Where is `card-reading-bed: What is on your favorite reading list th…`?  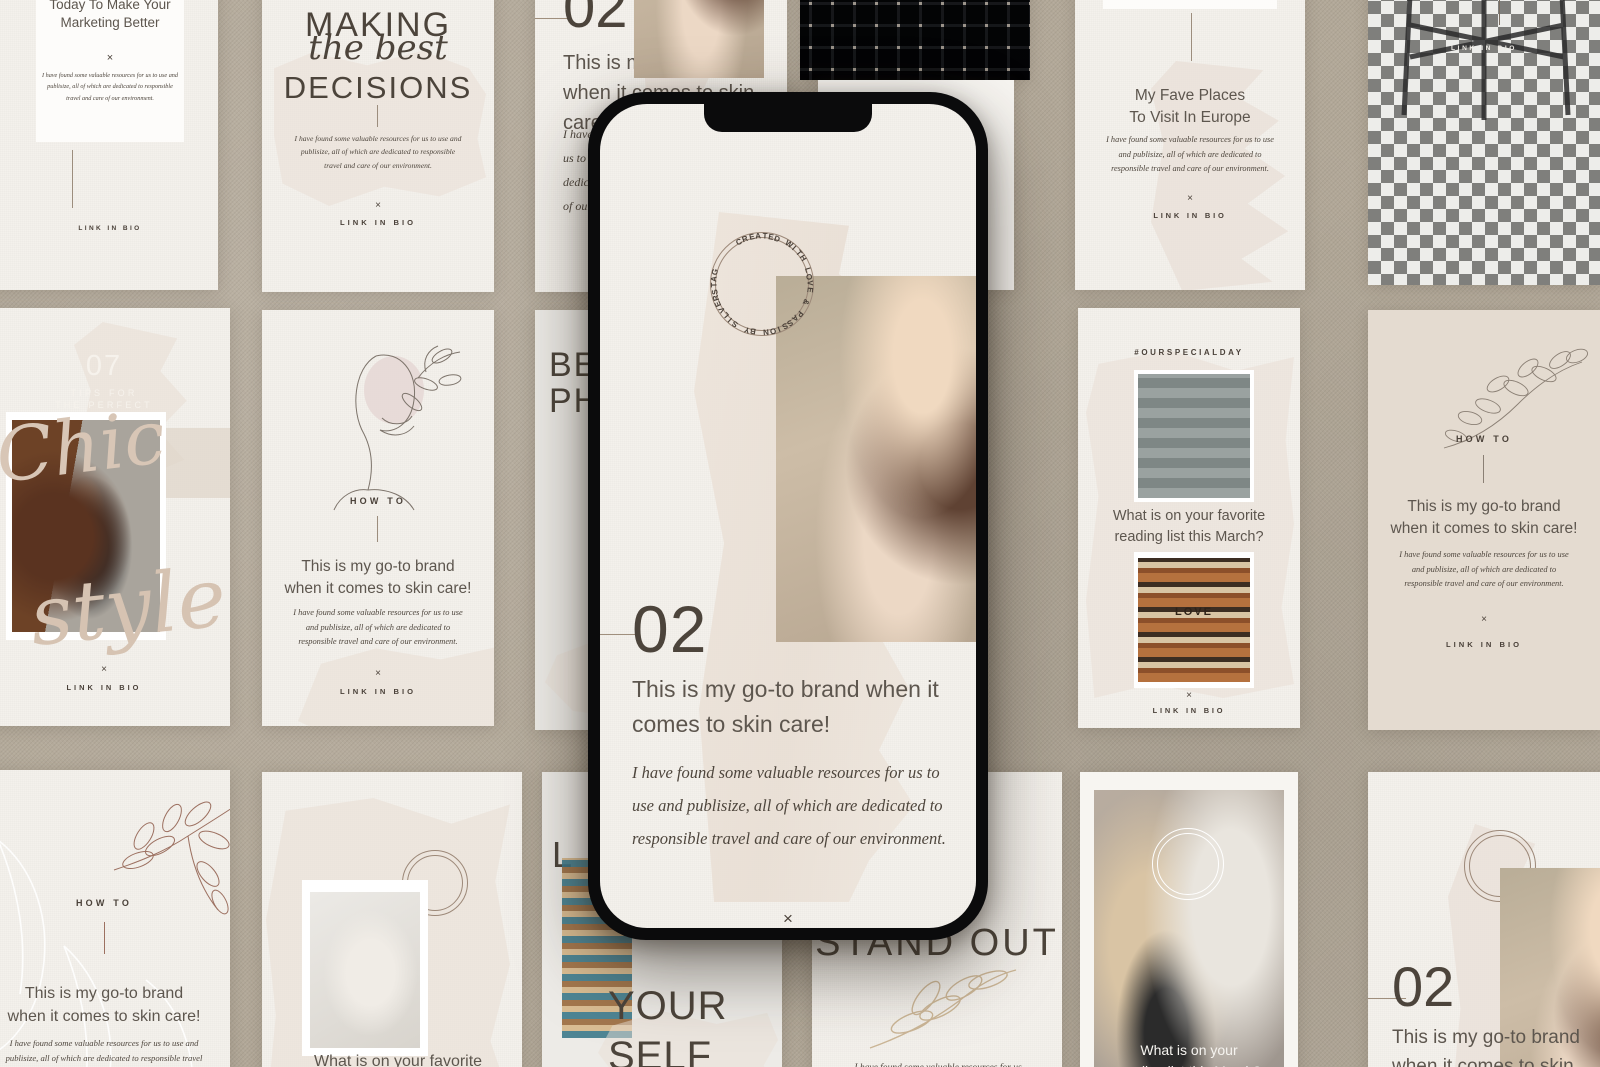
card-reading-bed: What is on your favorite reading list th… is located at coordinates (392, 919).